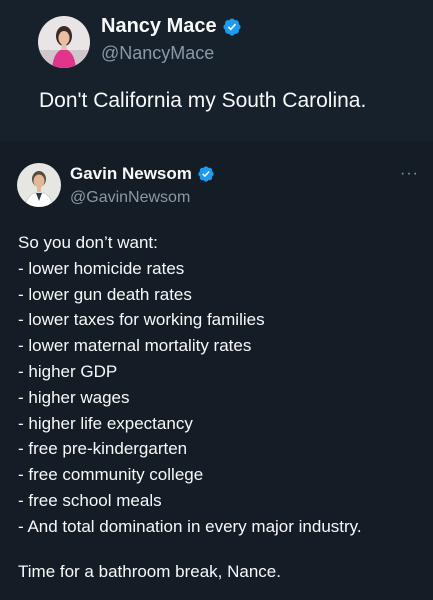 This screenshot has height=600, width=433. What do you see at coordinates (131, 173) in the screenshot?
I see `author-name-text: Gavin Newsom` at bounding box center [131, 173].